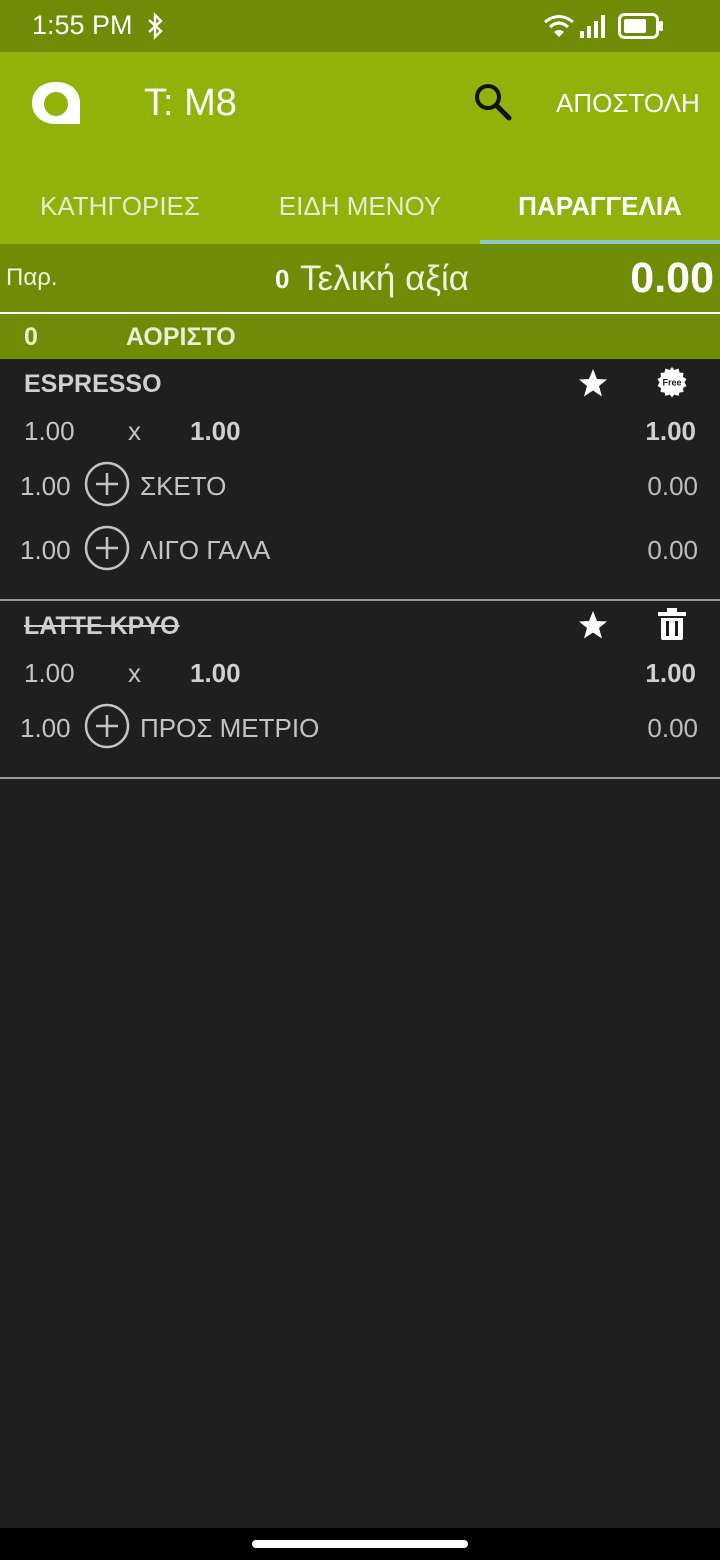 Image resolution: width=720 pixels, height=1560 pixels. I want to click on home-indicator, so click(360, 1544).